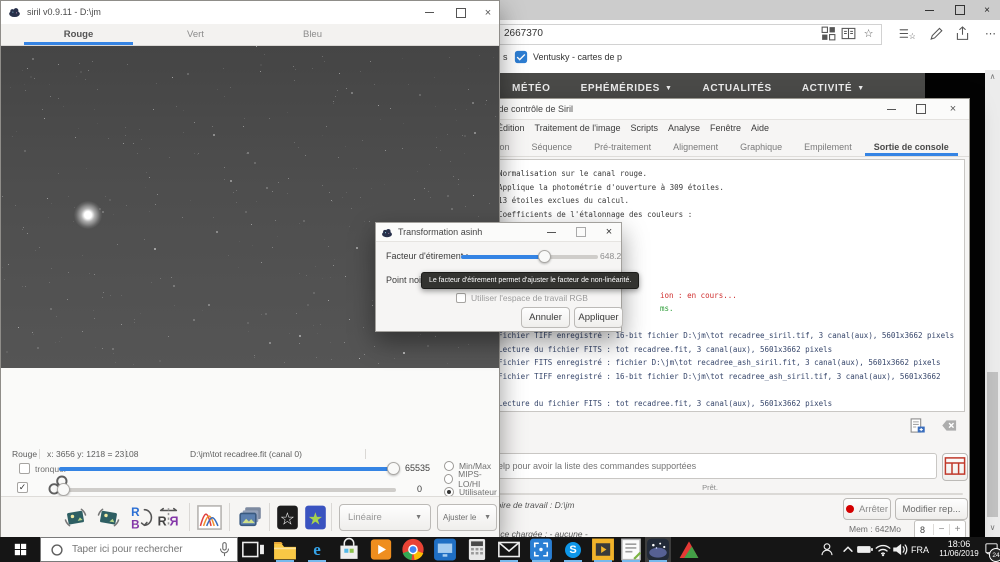 This screenshot has height=562, width=1000. What do you see at coordinates (941, 529) in the screenshot?
I see `spinner-decrement: −` at bounding box center [941, 529].